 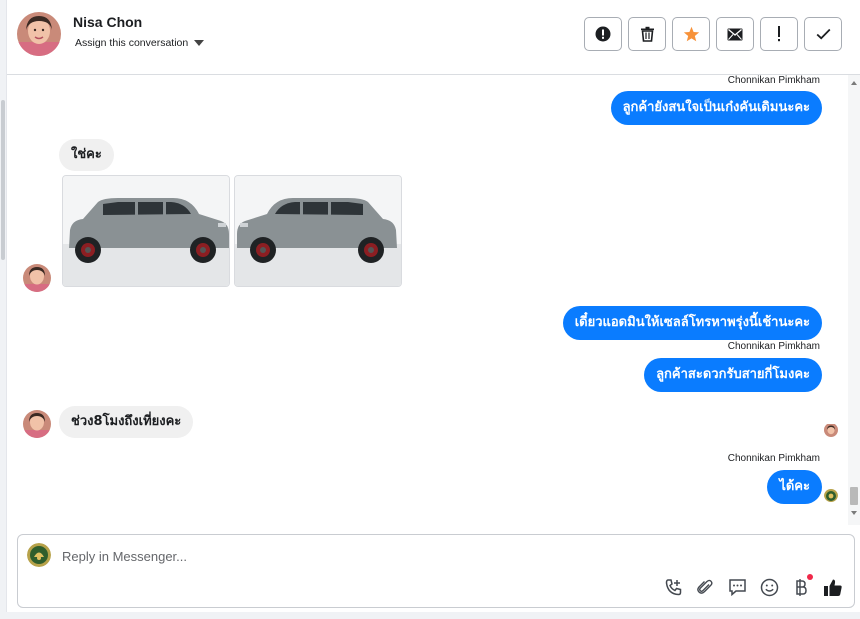 What do you see at coordinates (433, 37) in the screenshot?
I see `conversation-header: Nisa Chon Assign this conversation` at bounding box center [433, 37].